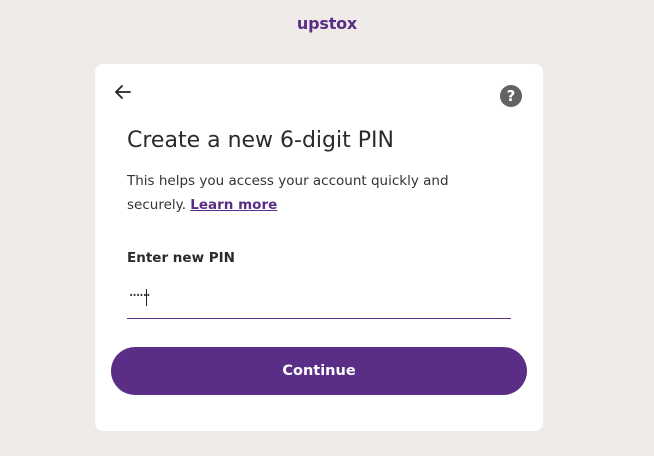 The height and width of the screenshot is (456, 654). I want to click on pin-field-label: Enter new PIN, so click(181, 258).